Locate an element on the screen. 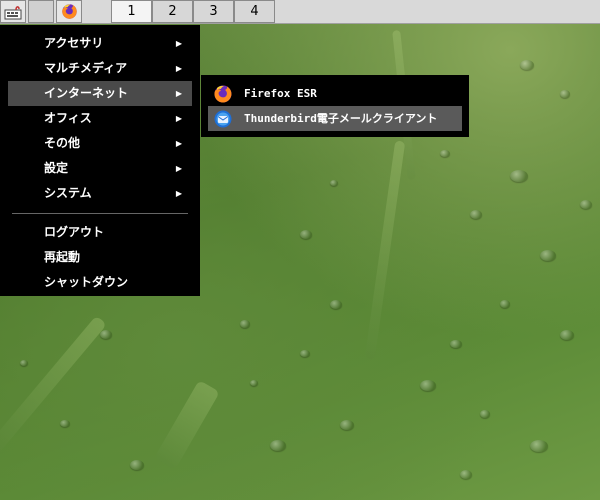  submenu-item-thunderbird: Thunderbird電子メールクライアント is located at coordinates (335, 118).